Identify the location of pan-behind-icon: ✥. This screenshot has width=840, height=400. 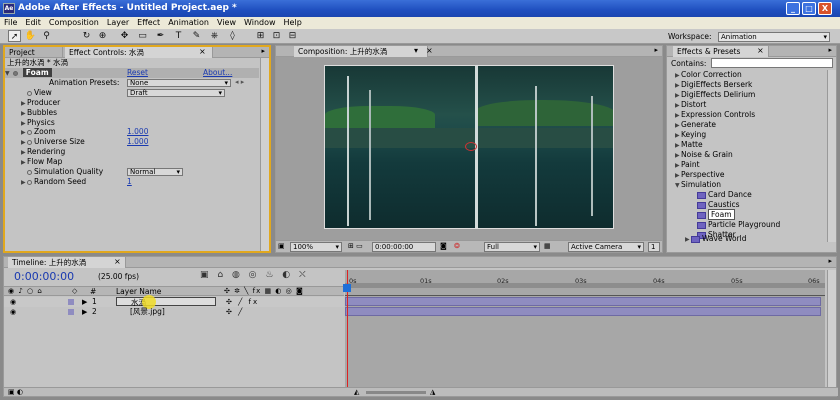
(124, 36).